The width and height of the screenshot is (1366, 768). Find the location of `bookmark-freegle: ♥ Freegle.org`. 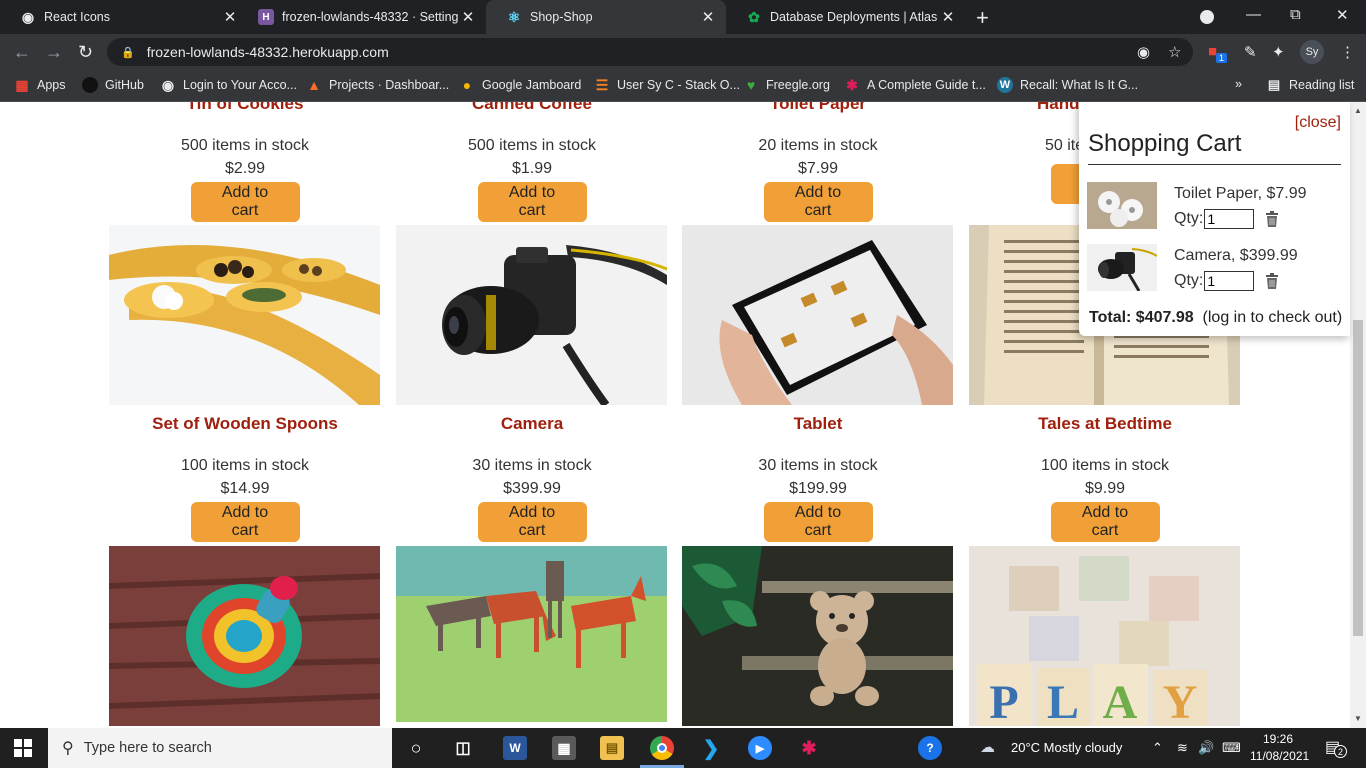

bookmark-freegle: ♥ Freegle.org is located at coordinates (786, 85).